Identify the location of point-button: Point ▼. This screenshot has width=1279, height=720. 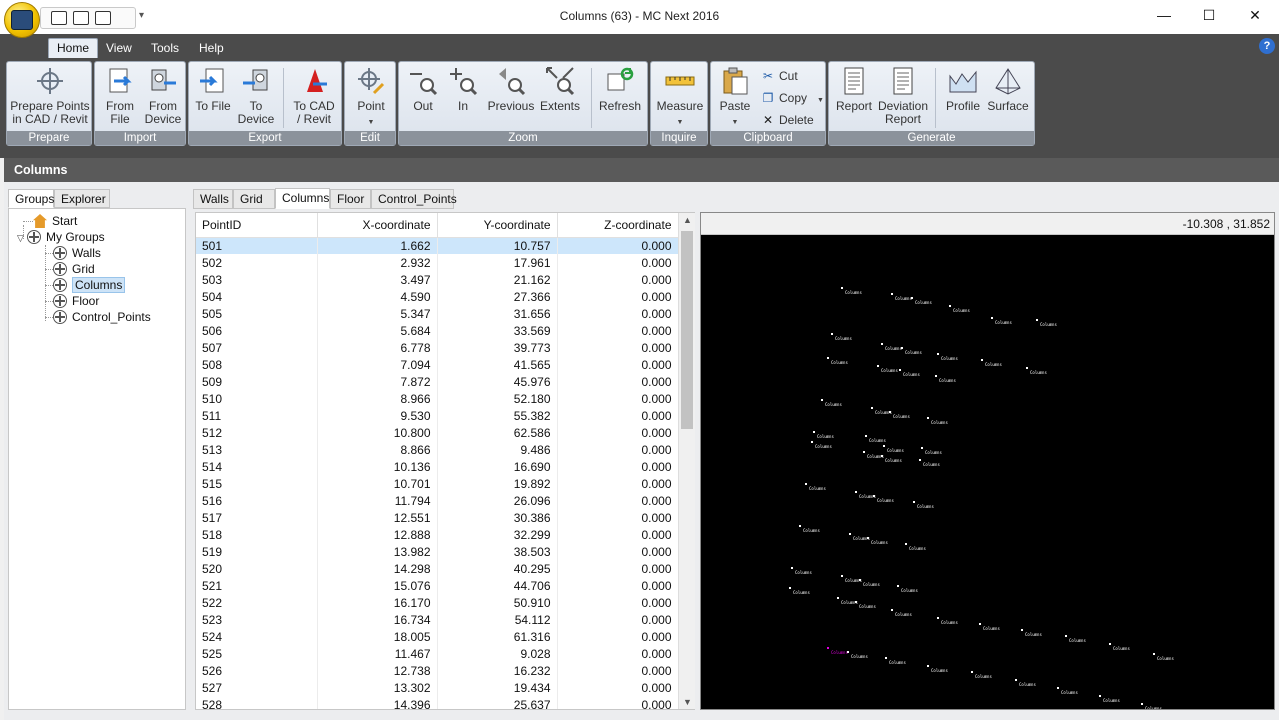
(371, 97).